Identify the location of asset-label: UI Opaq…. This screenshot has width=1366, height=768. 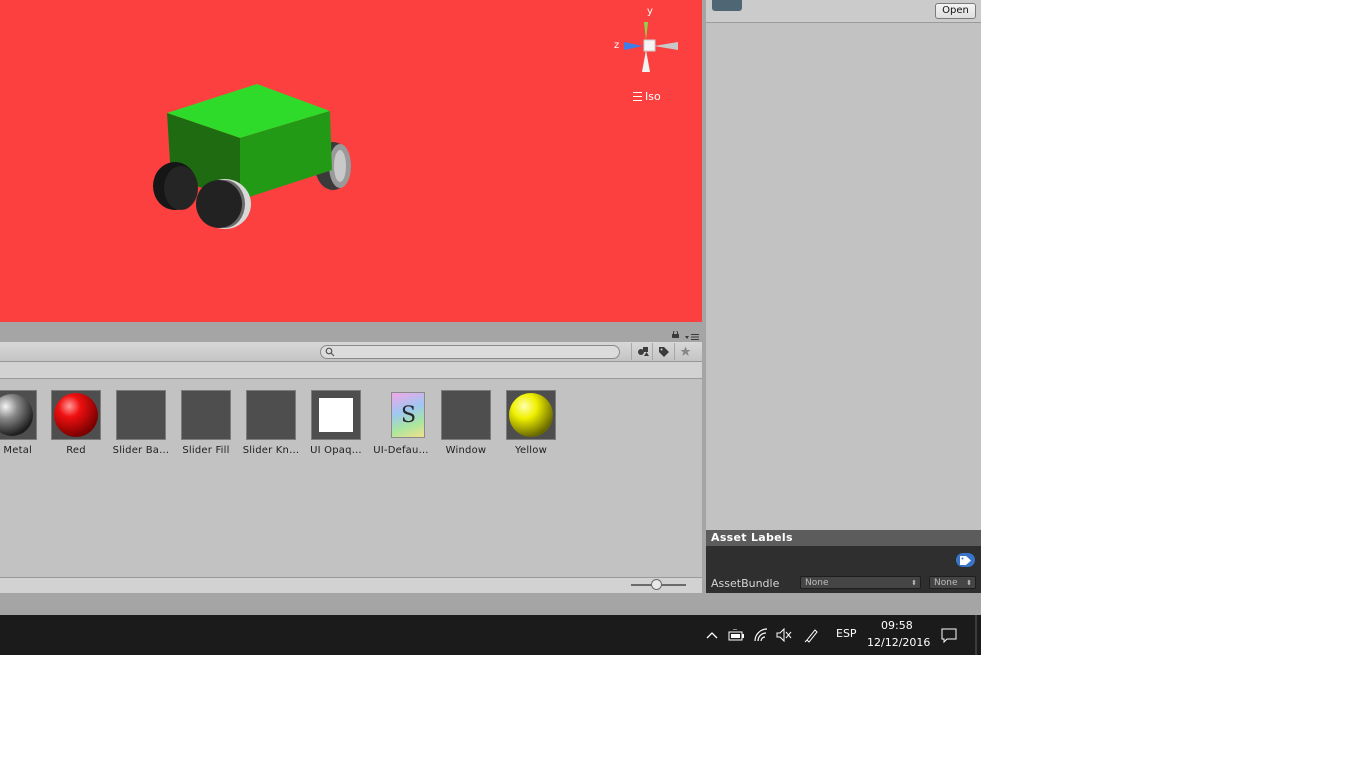
(336, 450).